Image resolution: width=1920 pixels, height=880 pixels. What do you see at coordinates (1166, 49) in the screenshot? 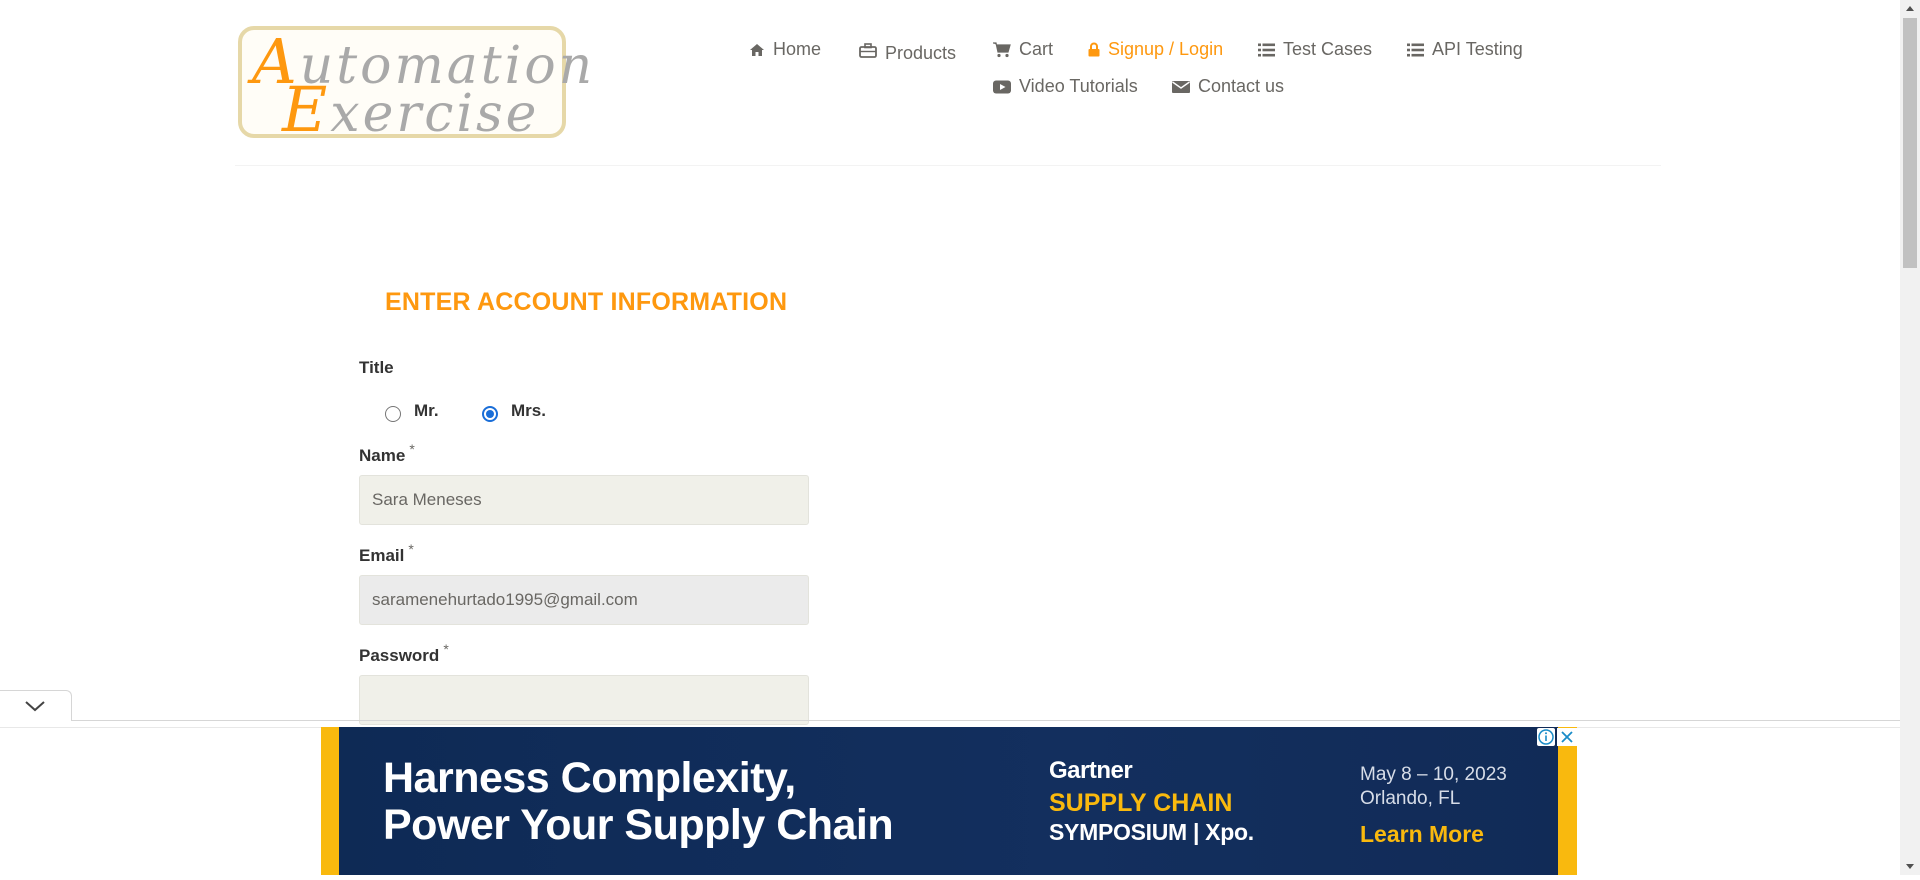
I see `nav-signup-login-label: Signup / Login` at bounding box center [1166, 49].